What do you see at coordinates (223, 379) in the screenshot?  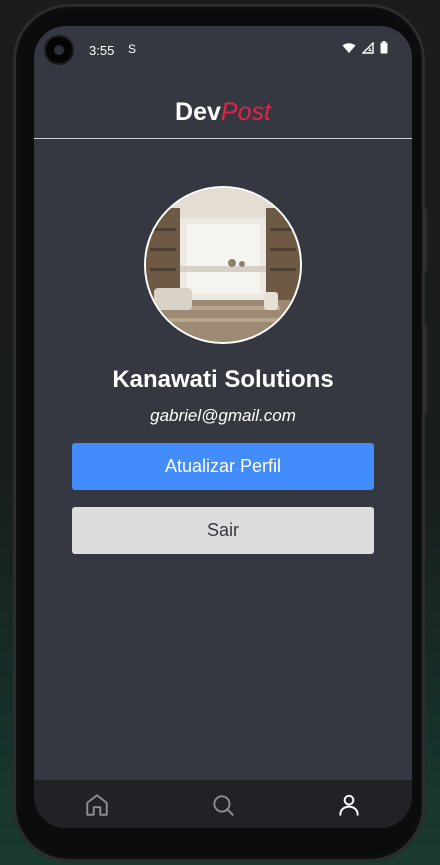 I see `profile-name: Kanawati Solutions` at bounding box center [223, 379].